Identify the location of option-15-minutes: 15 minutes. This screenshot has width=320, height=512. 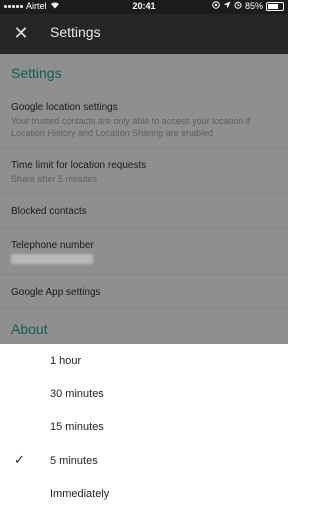
(144, 427).